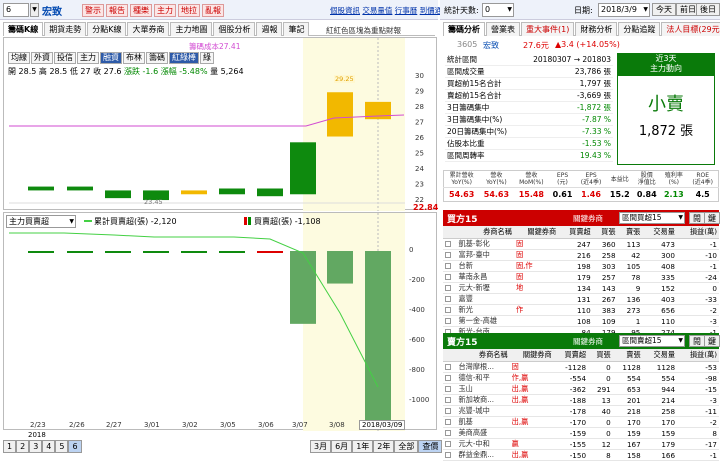  Describe the element at coordinates (697, 232) in the screenshot. I see `buy15-column-header: 損益(萬)` at that location.